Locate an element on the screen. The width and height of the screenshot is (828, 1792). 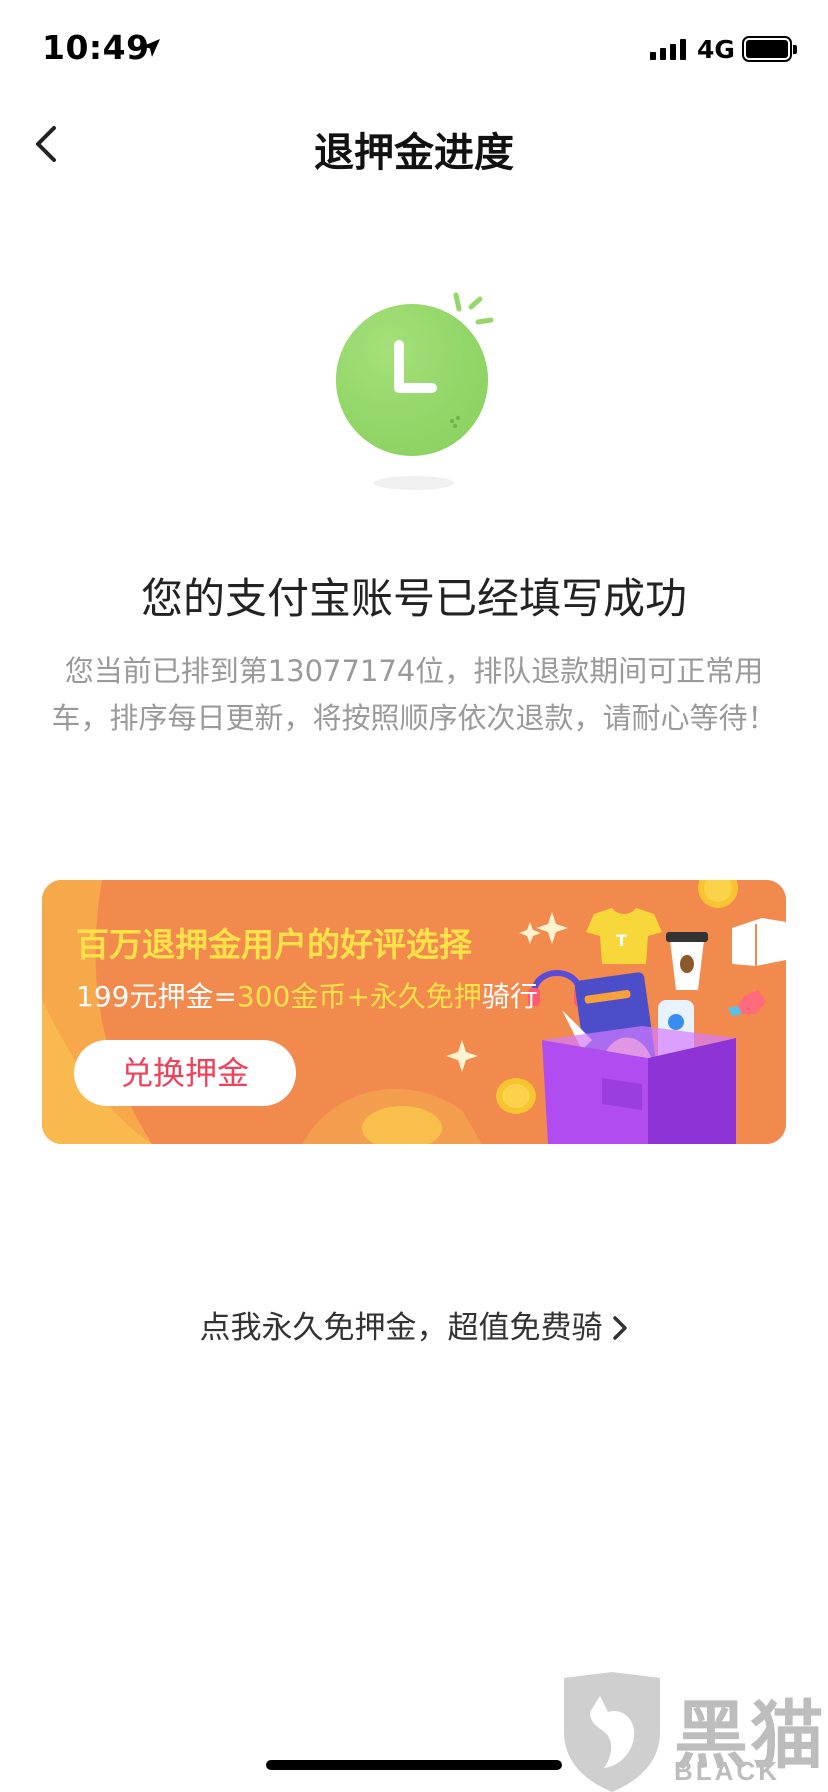
location-arrow-icon is located at coordinates (151, 48).